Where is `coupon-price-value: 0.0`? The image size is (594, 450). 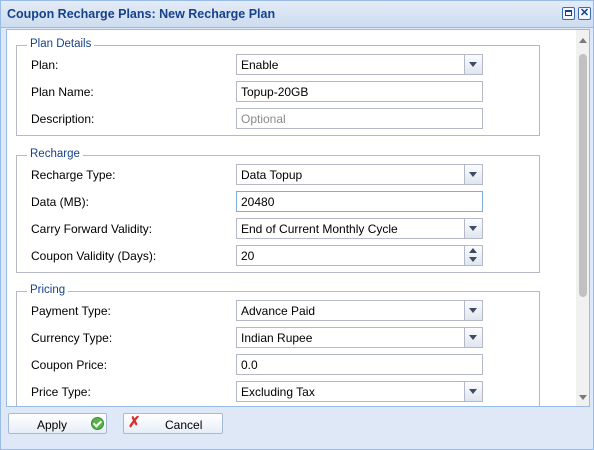
coupon-price-value: 0.0 is located at coordinates (249, 365).